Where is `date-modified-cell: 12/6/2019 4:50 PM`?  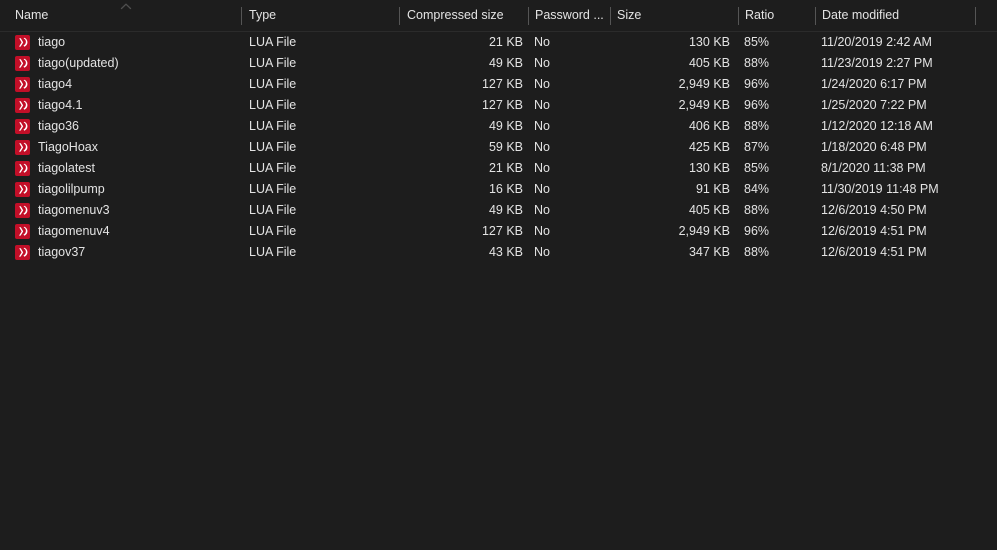 date-modified-cell: 12/6/2019 4:50 PM is located at coordinates (874, 210).